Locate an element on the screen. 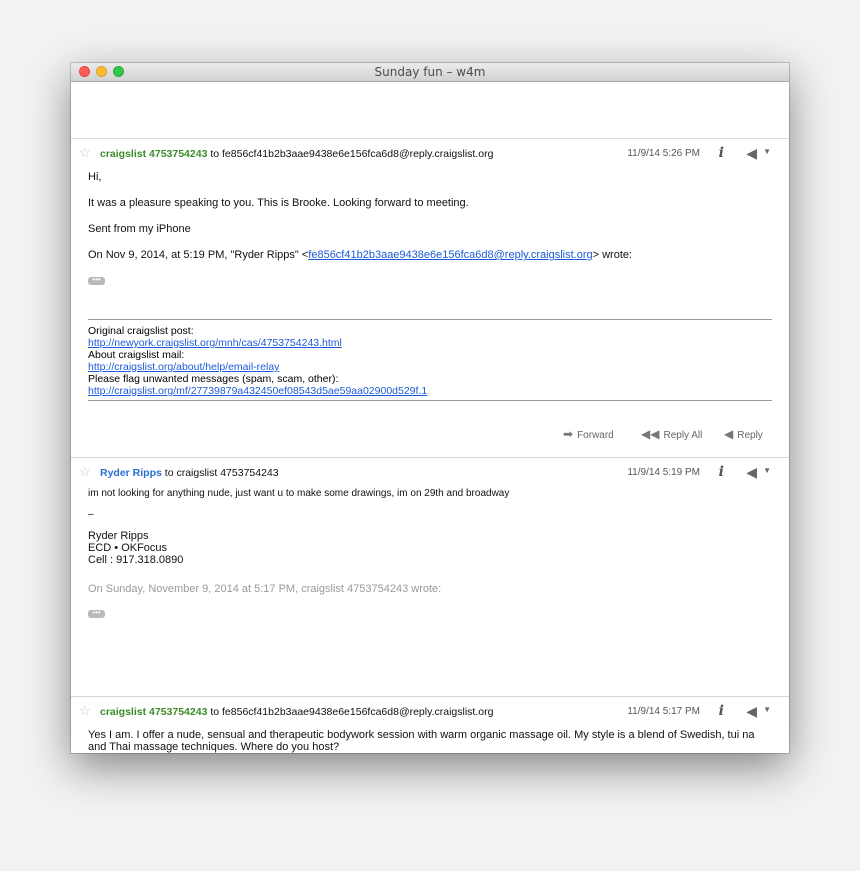 This screenshot has width=860, height=871. reply-button: ◀ Reply is located at coordinates (743, 434).